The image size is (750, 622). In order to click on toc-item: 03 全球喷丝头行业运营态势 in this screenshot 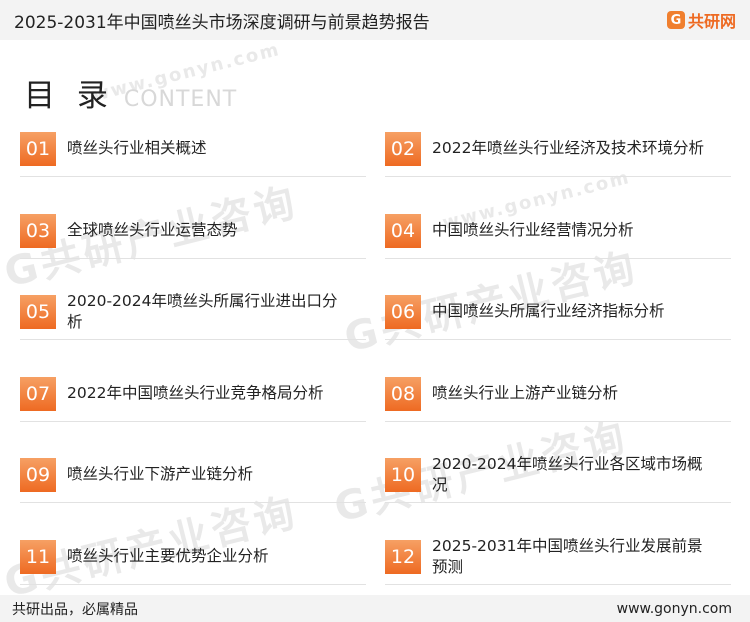, I will do `click(193, 231)`.